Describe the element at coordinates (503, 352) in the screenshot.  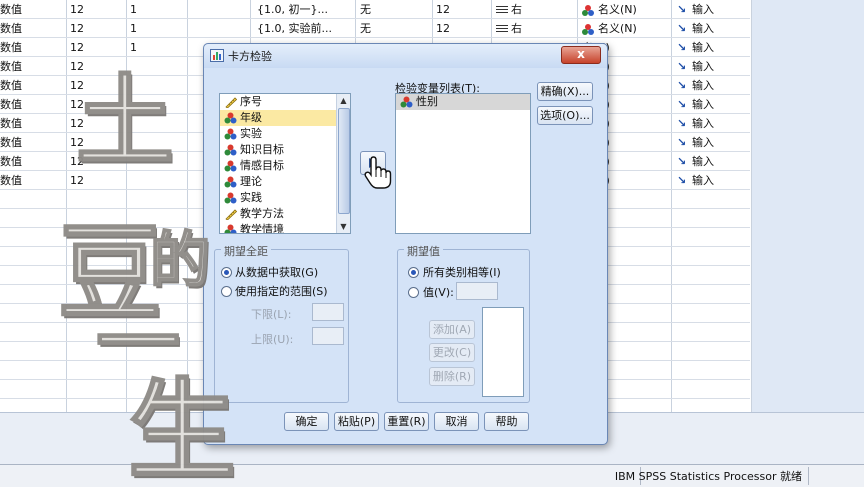
I see `expected-values-list` at that location.